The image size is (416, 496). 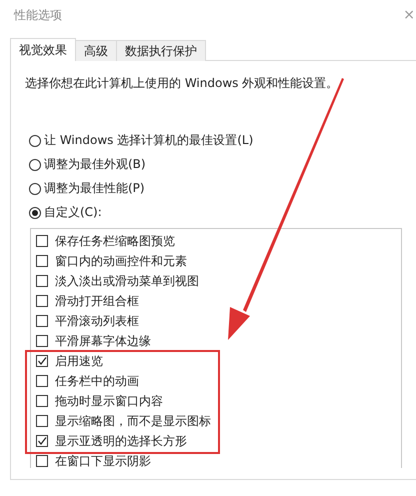 What do you see at coordinates (38, 15) in the screenshot?
I see `window-title: 性能选项` at bounding box center [38, 15].